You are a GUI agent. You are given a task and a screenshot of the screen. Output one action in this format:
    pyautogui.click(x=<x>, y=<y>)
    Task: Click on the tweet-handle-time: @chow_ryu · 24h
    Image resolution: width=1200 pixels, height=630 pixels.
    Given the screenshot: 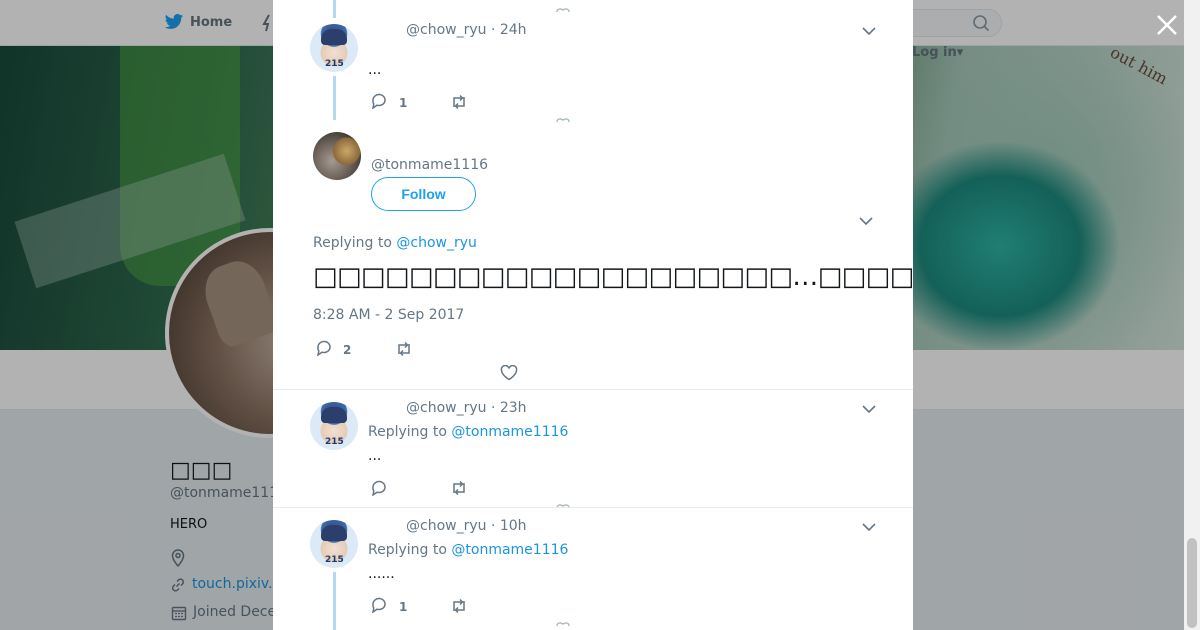 What is the action you would take?
    pyautogui.click(x=466, y=30)
    